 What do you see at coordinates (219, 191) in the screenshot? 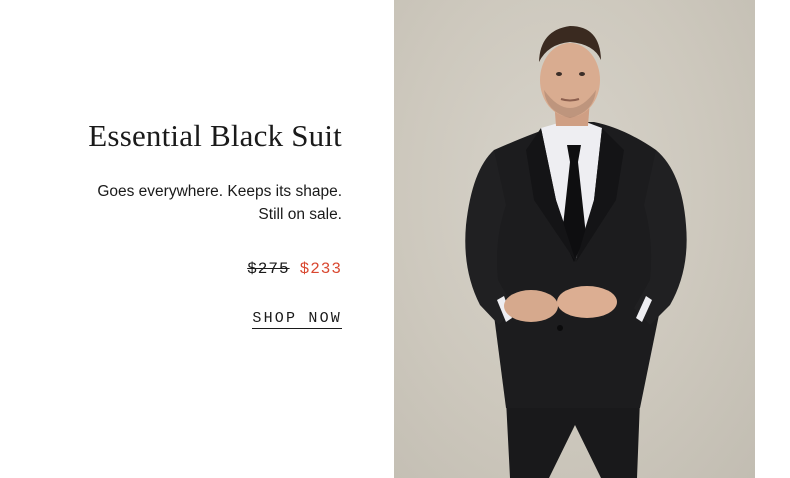
I see `tagline-line-1: Goes everywhere. Keeps its shape.` at bounding box center [219, 191].